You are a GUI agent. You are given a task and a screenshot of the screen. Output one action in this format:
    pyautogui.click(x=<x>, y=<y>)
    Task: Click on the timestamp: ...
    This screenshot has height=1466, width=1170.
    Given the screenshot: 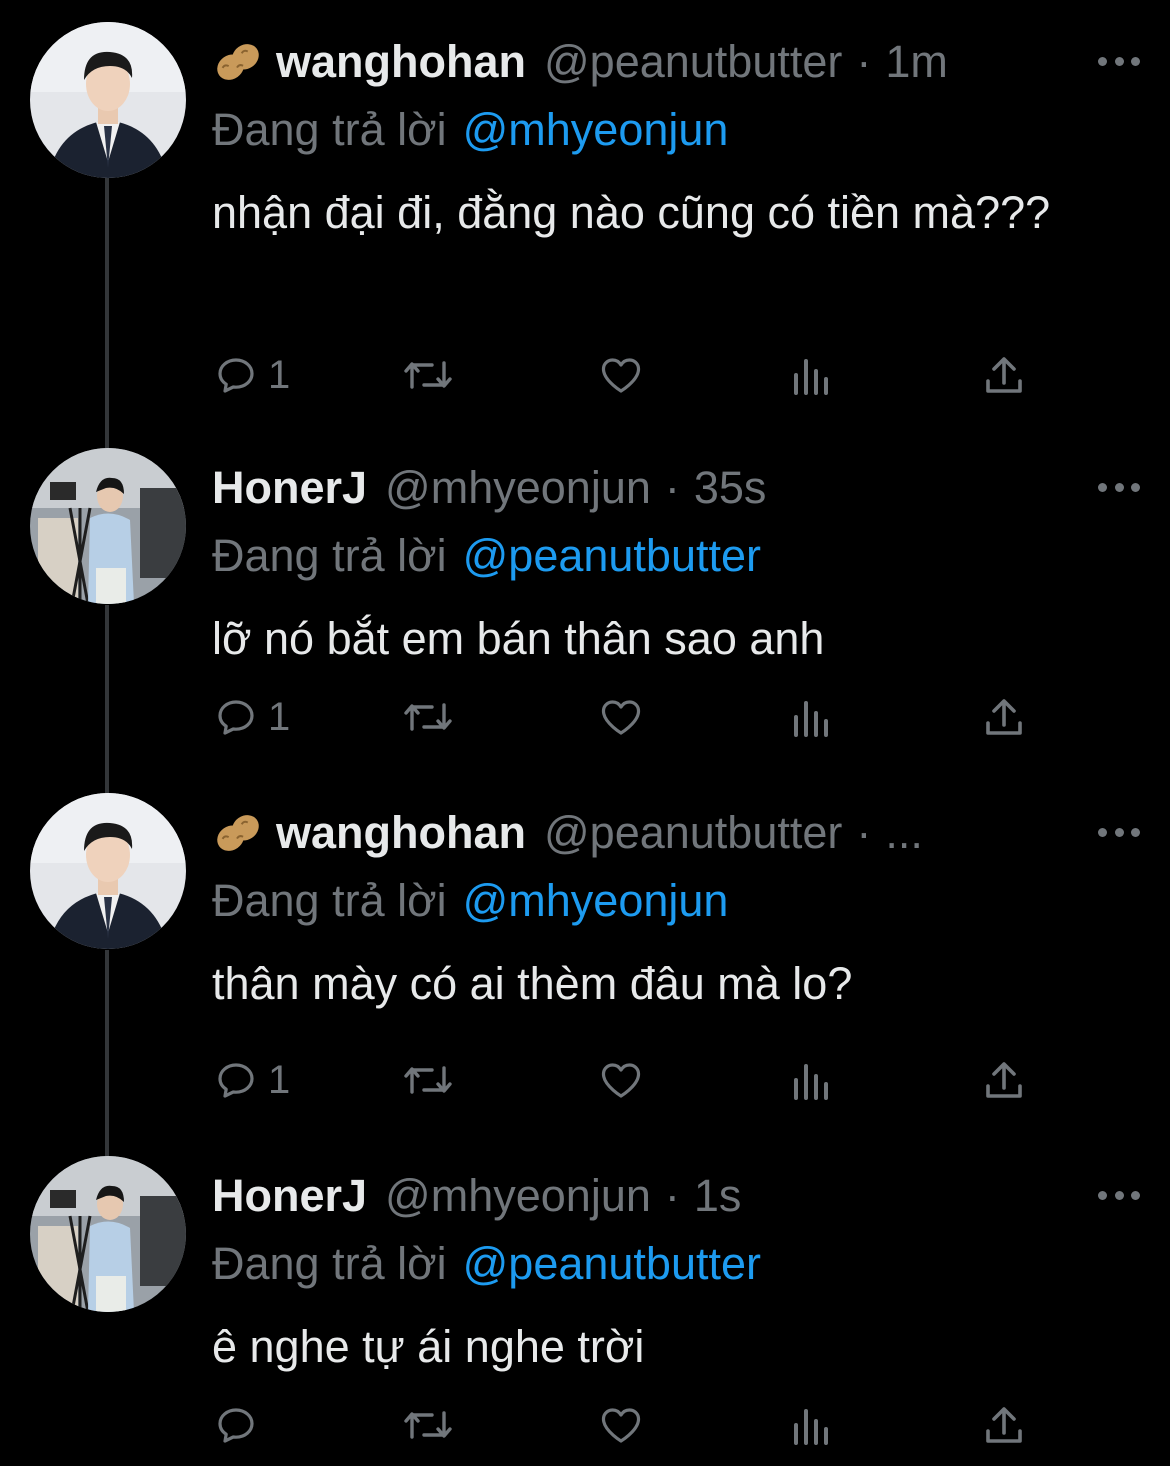 What is the action you would take?
    pyautogui.click(x=904, y=833)
    